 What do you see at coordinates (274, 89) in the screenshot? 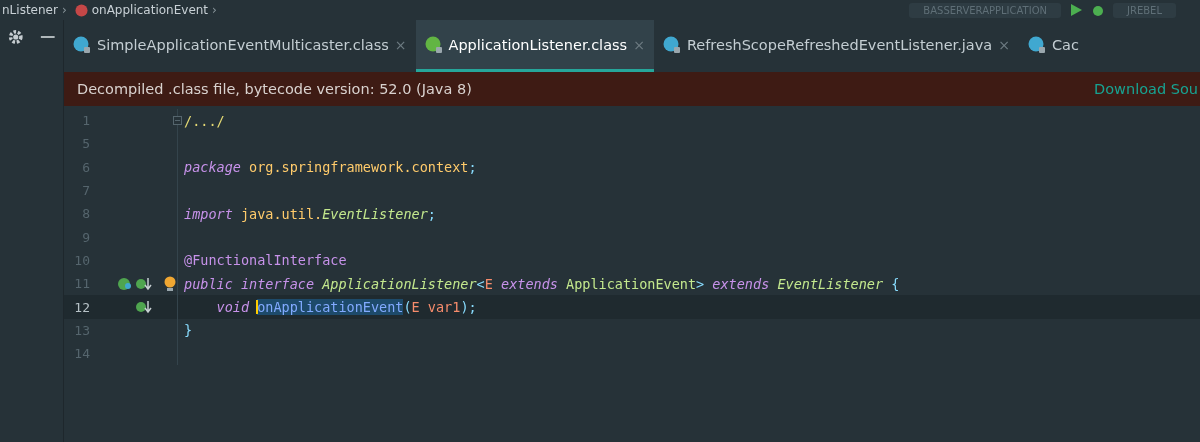
I see `banner-message: Decompiled .class file, bytecode version: 52.0 (Java 8)` at bounding box center [274, 89].